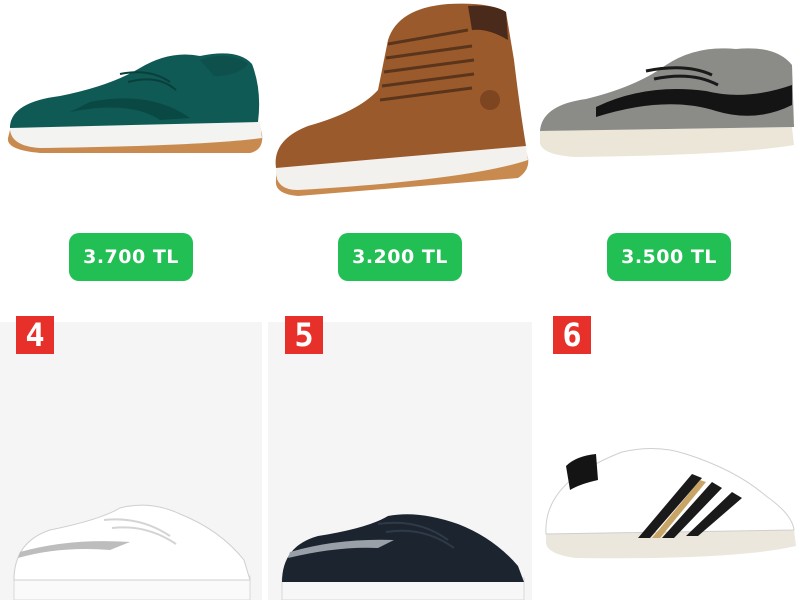 The width and height of the screenshot is (800, 600). I want to click on price-badge-2: 3.200 TL, so click(400, 257).